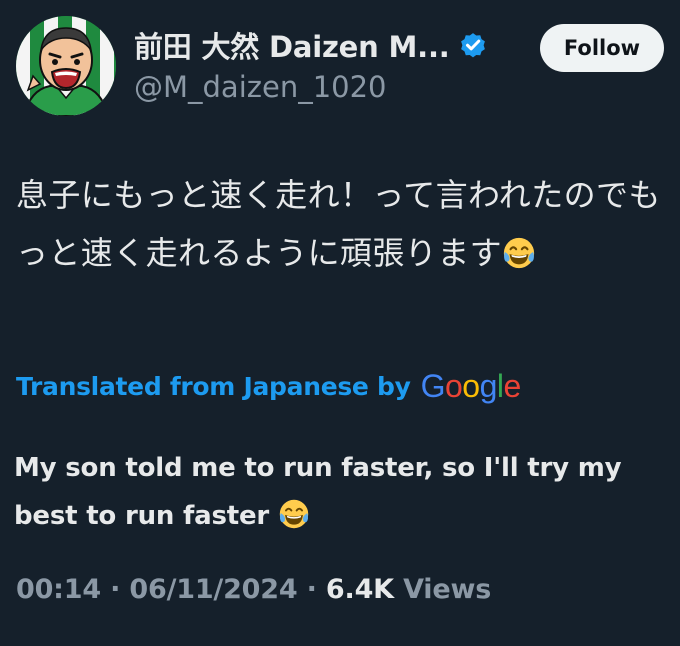 The image size is (680, 646). I want to click on tweet-text-content: 息子にもっと速く走れ！って言われたのでもっと速く走れるように頑張ります, so click(338, 224).